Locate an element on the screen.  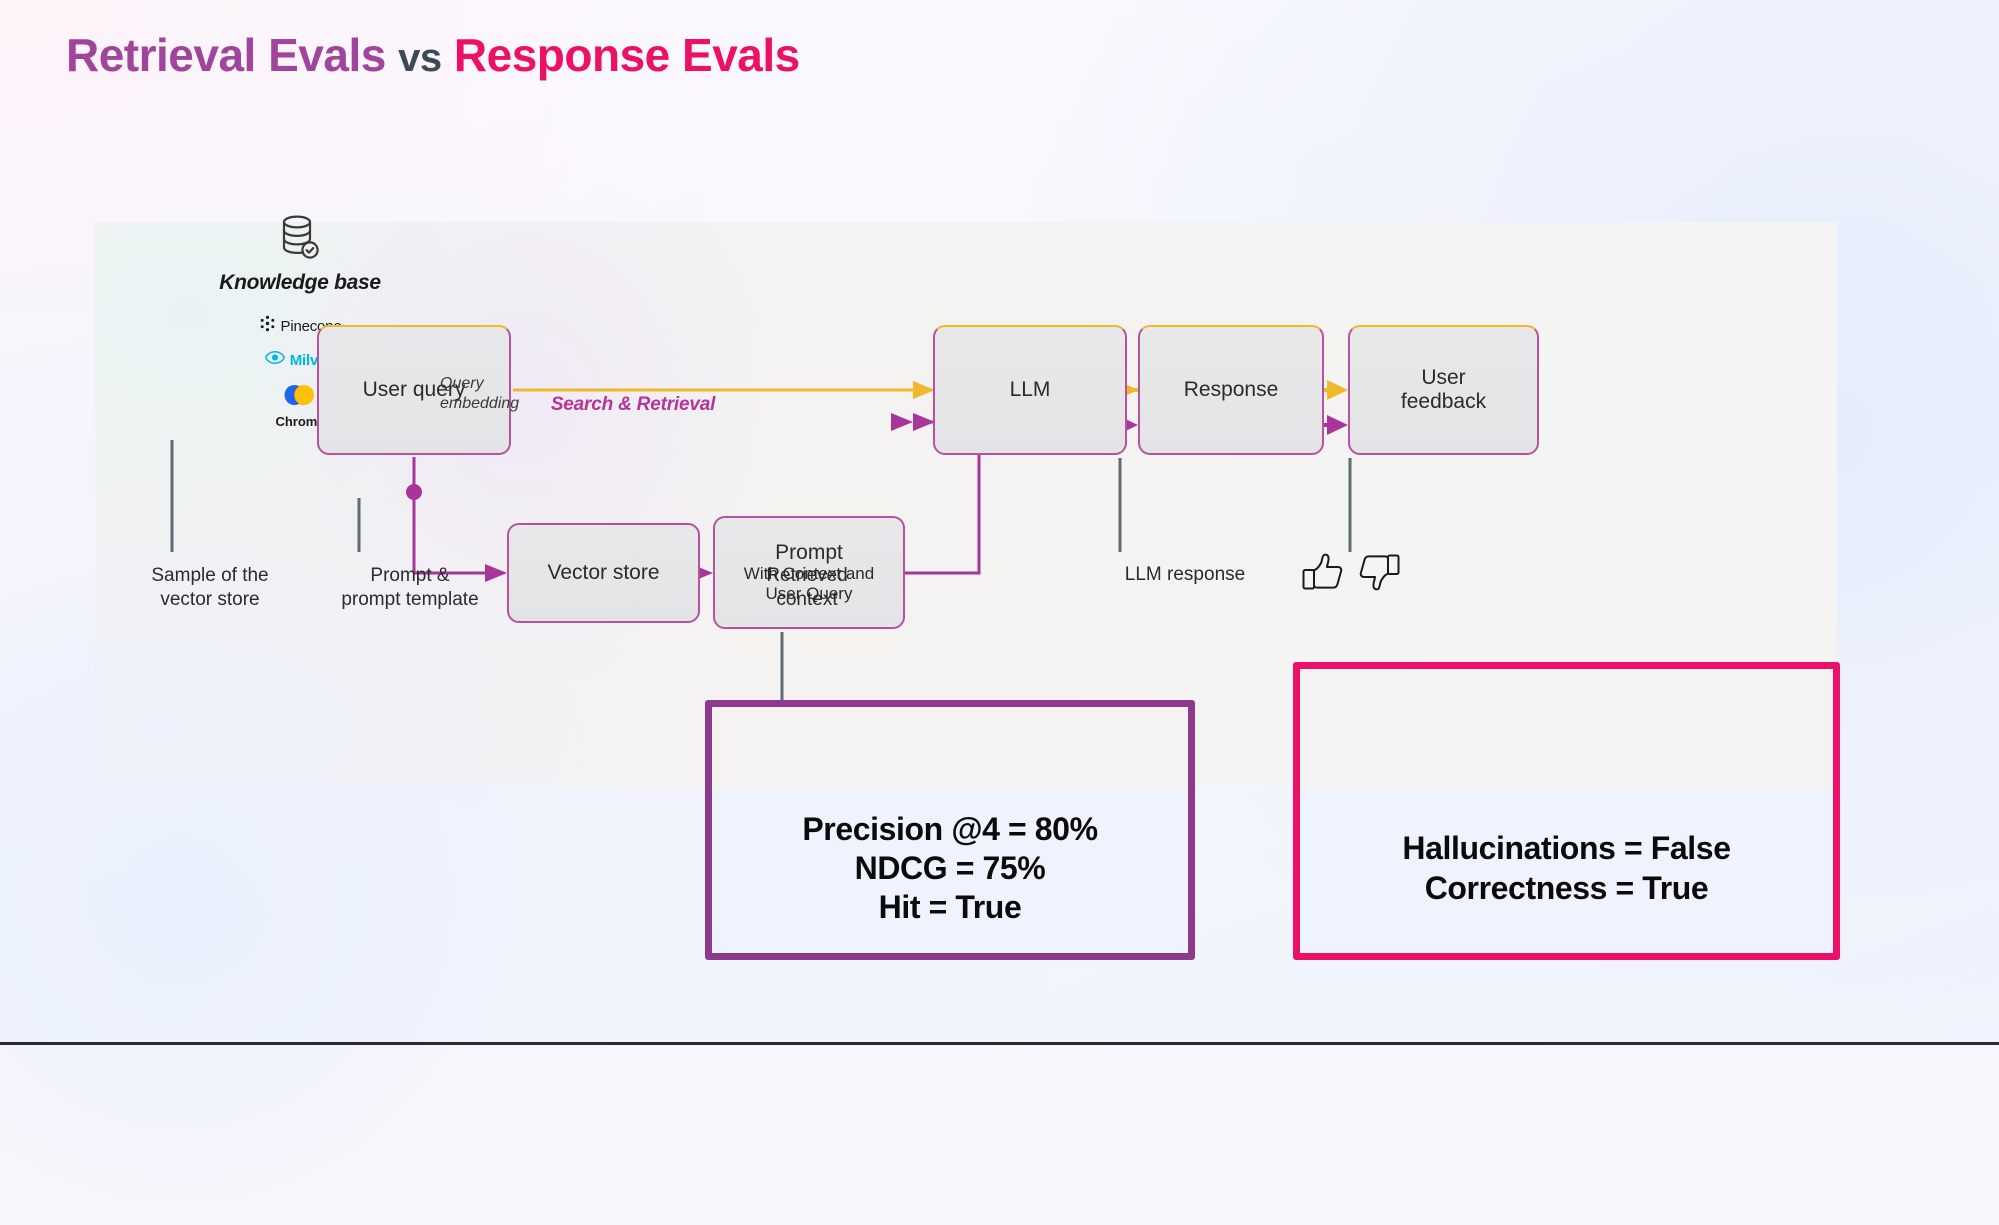
pinecone-logo-icon is located at coordinates (267, 326).